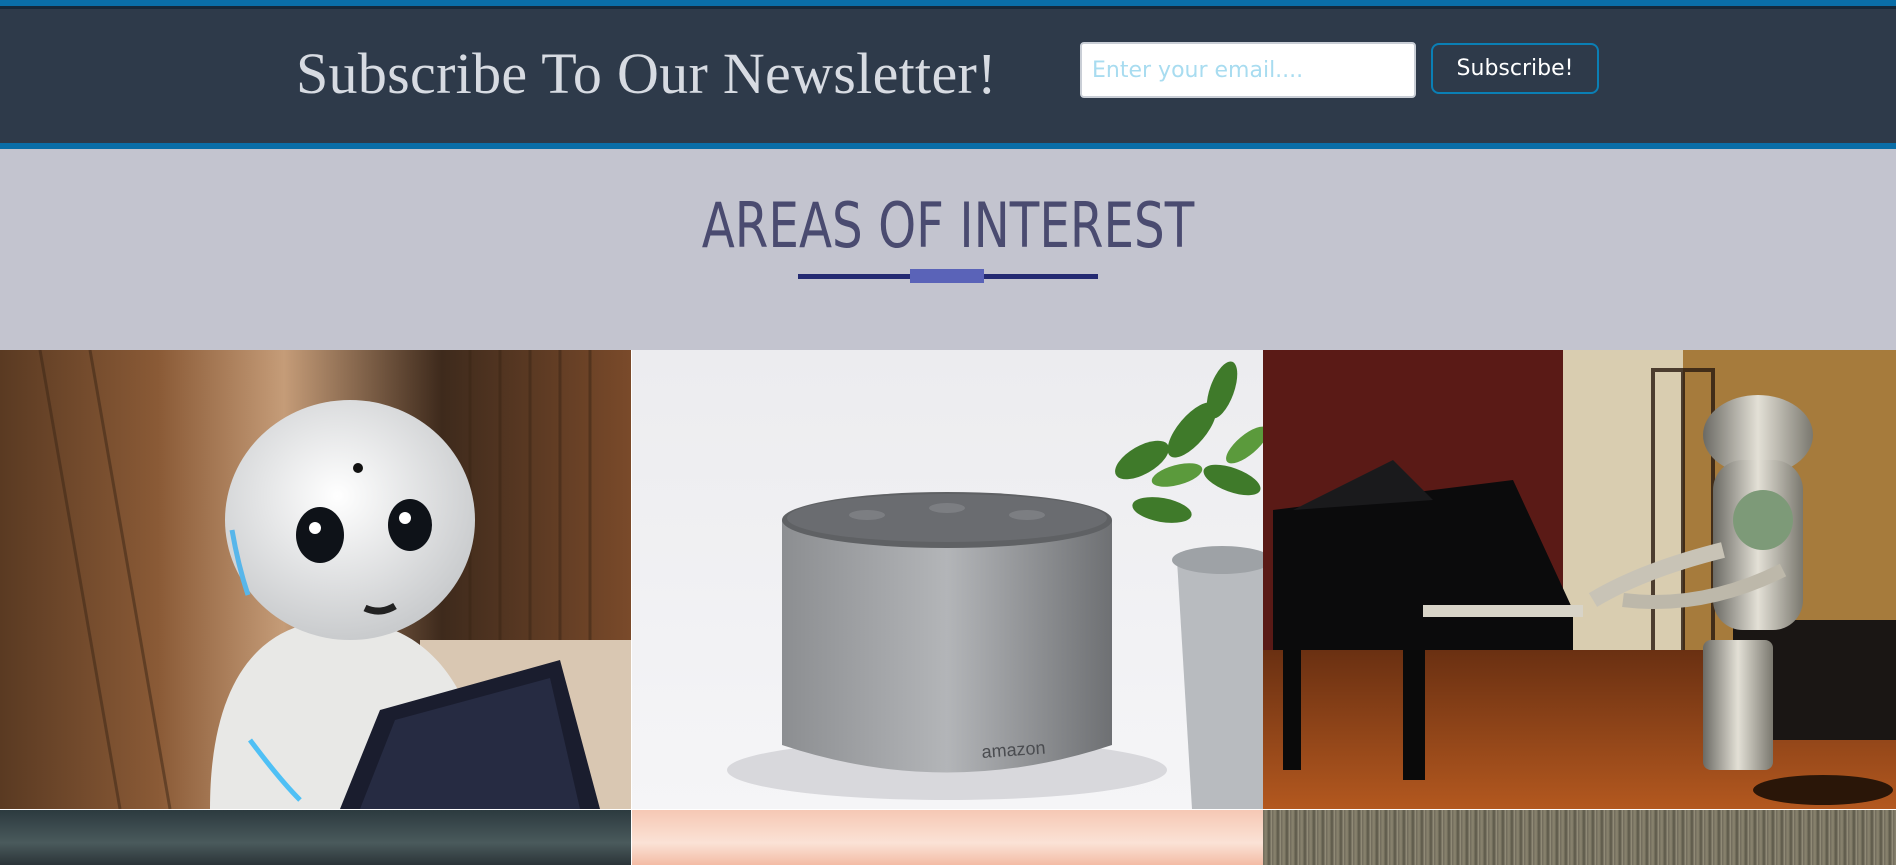  What do you see at coordinates (947, 276) in the screenshot?
I see `title-divider-accent` at bounding box center [947, 276].